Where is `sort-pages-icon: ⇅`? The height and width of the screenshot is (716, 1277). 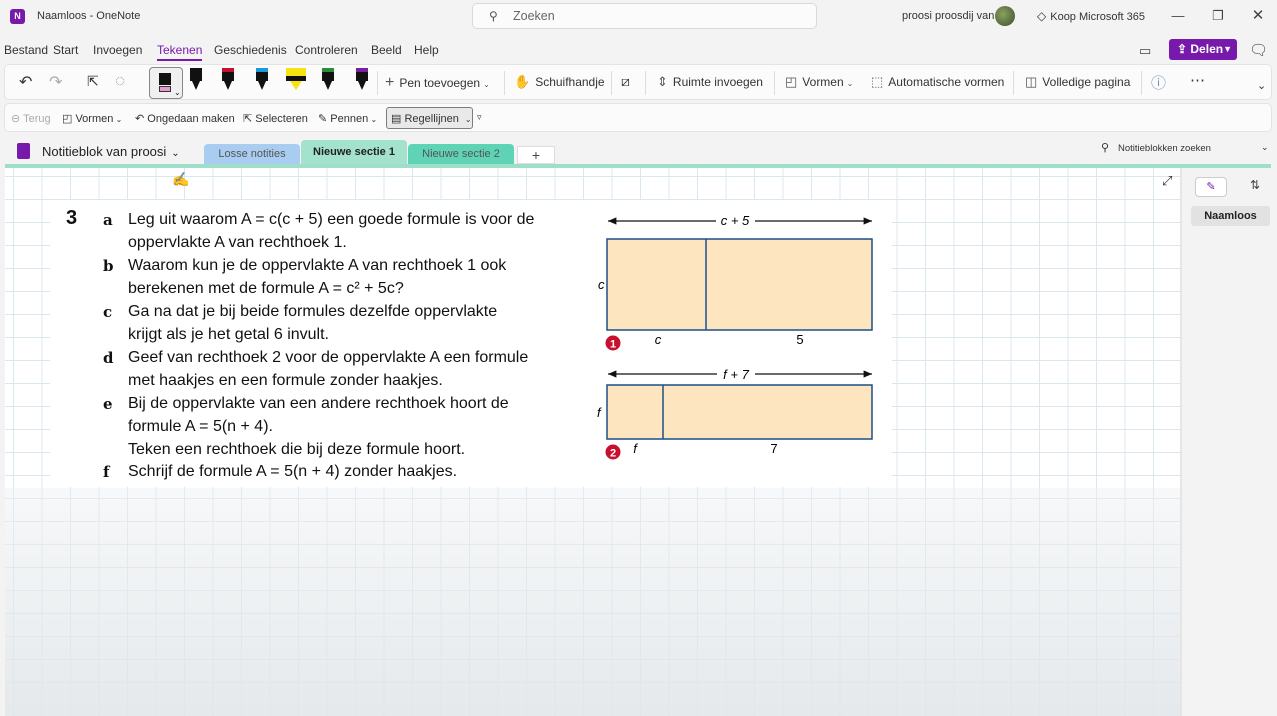 sort-pages-icon: ⇅ is located at coordinates (1255, 185).